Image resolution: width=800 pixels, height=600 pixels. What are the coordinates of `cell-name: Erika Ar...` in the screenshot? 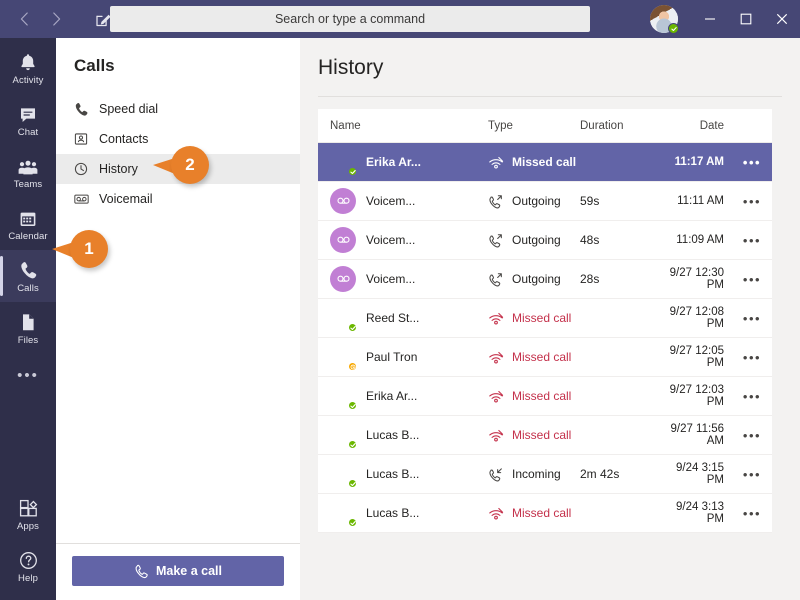 It's located at (403, 163).